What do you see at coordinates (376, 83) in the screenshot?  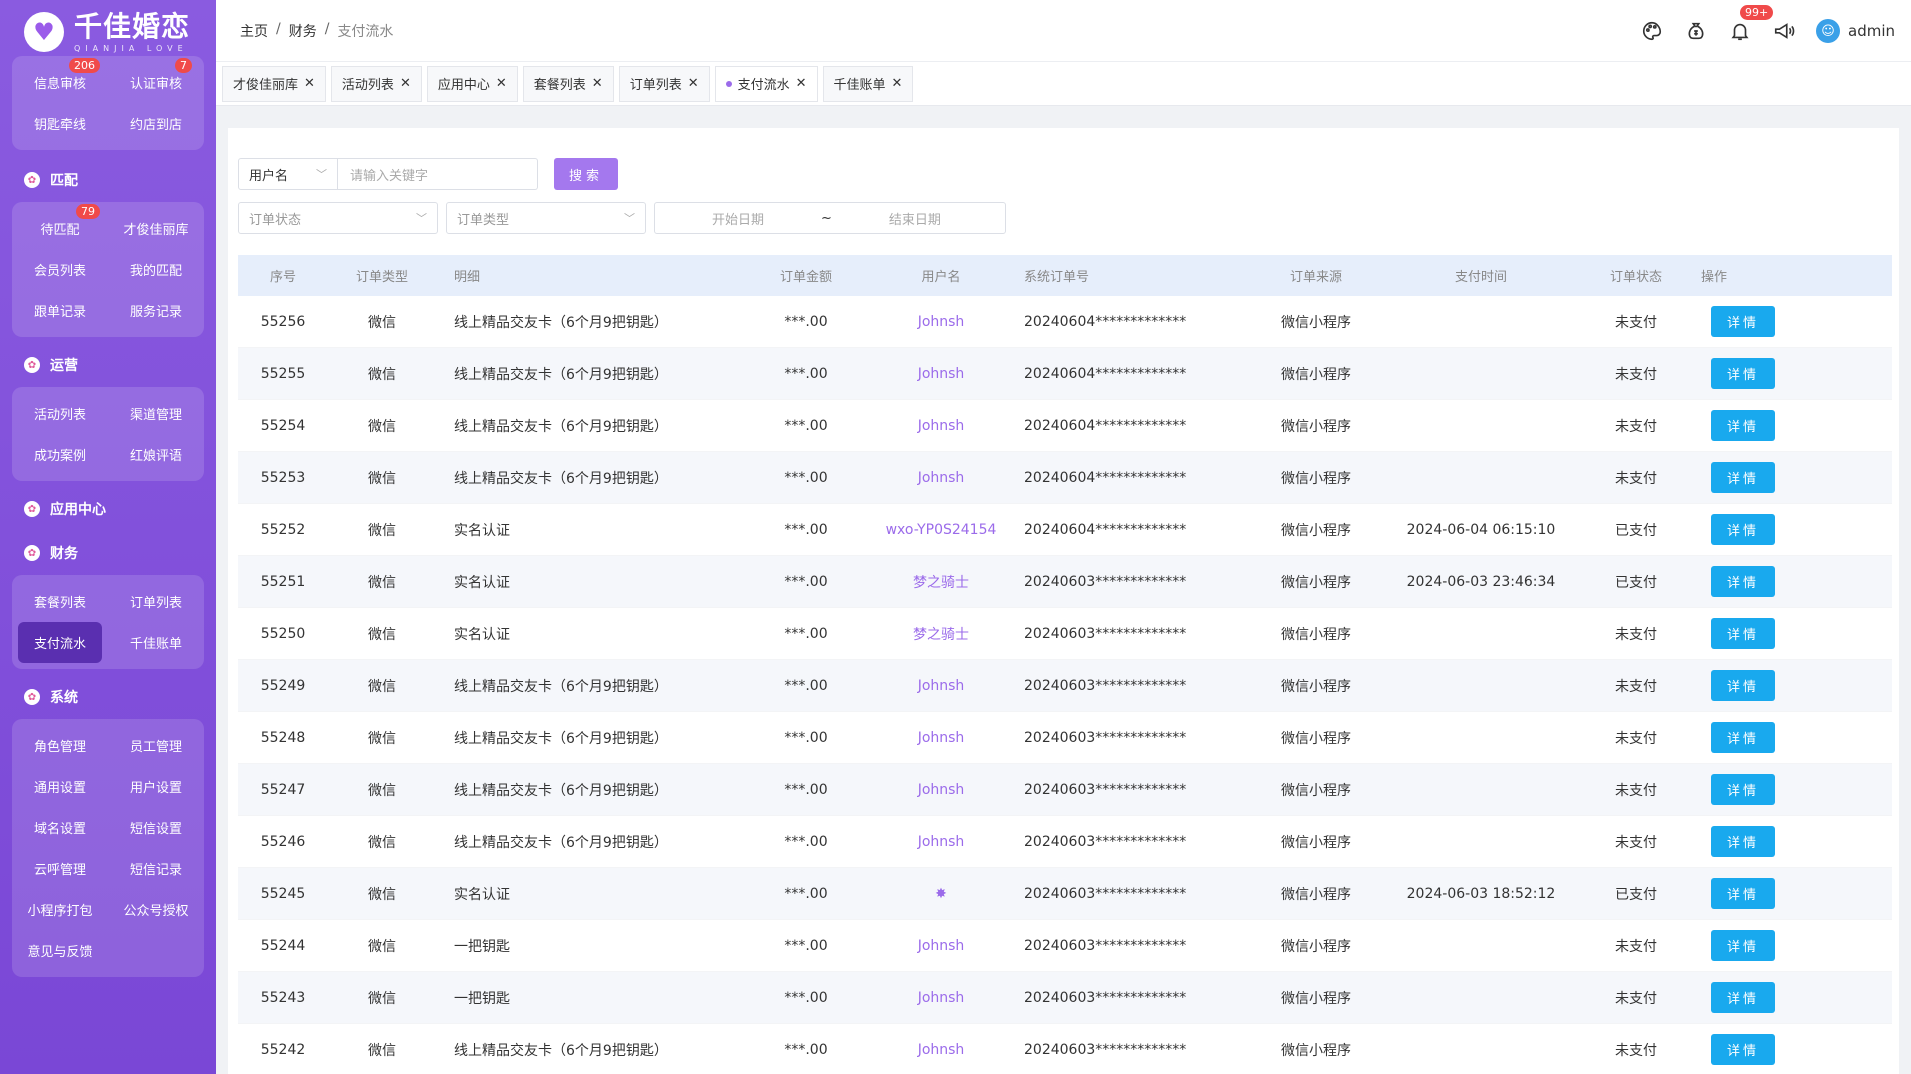 I see `tab-1: 活动列表 ✕` at bounding box center [376, 83].